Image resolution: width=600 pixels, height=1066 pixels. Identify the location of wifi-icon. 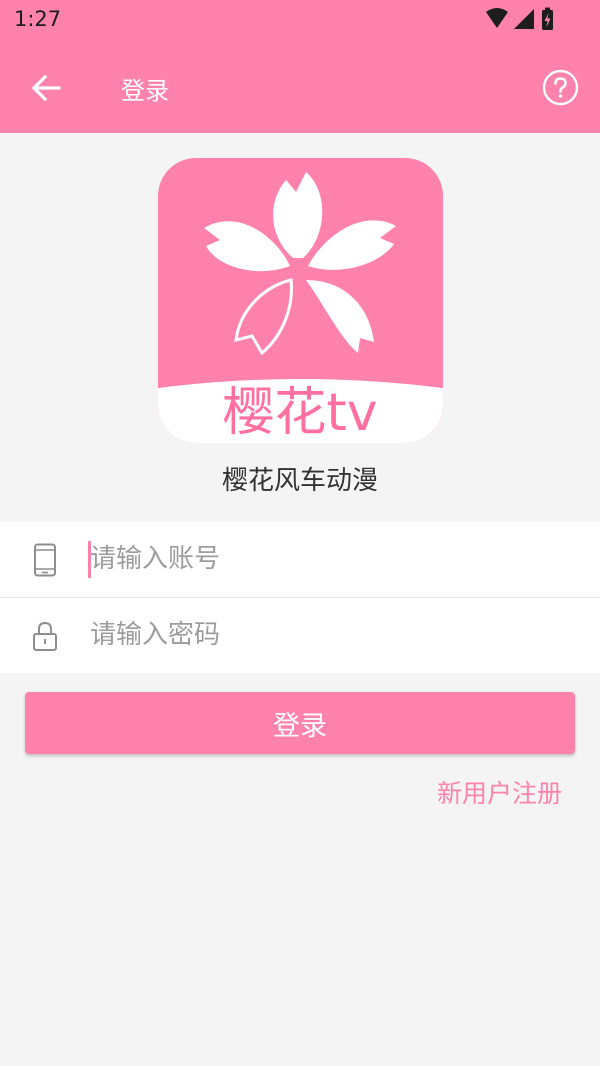
(497, 18).